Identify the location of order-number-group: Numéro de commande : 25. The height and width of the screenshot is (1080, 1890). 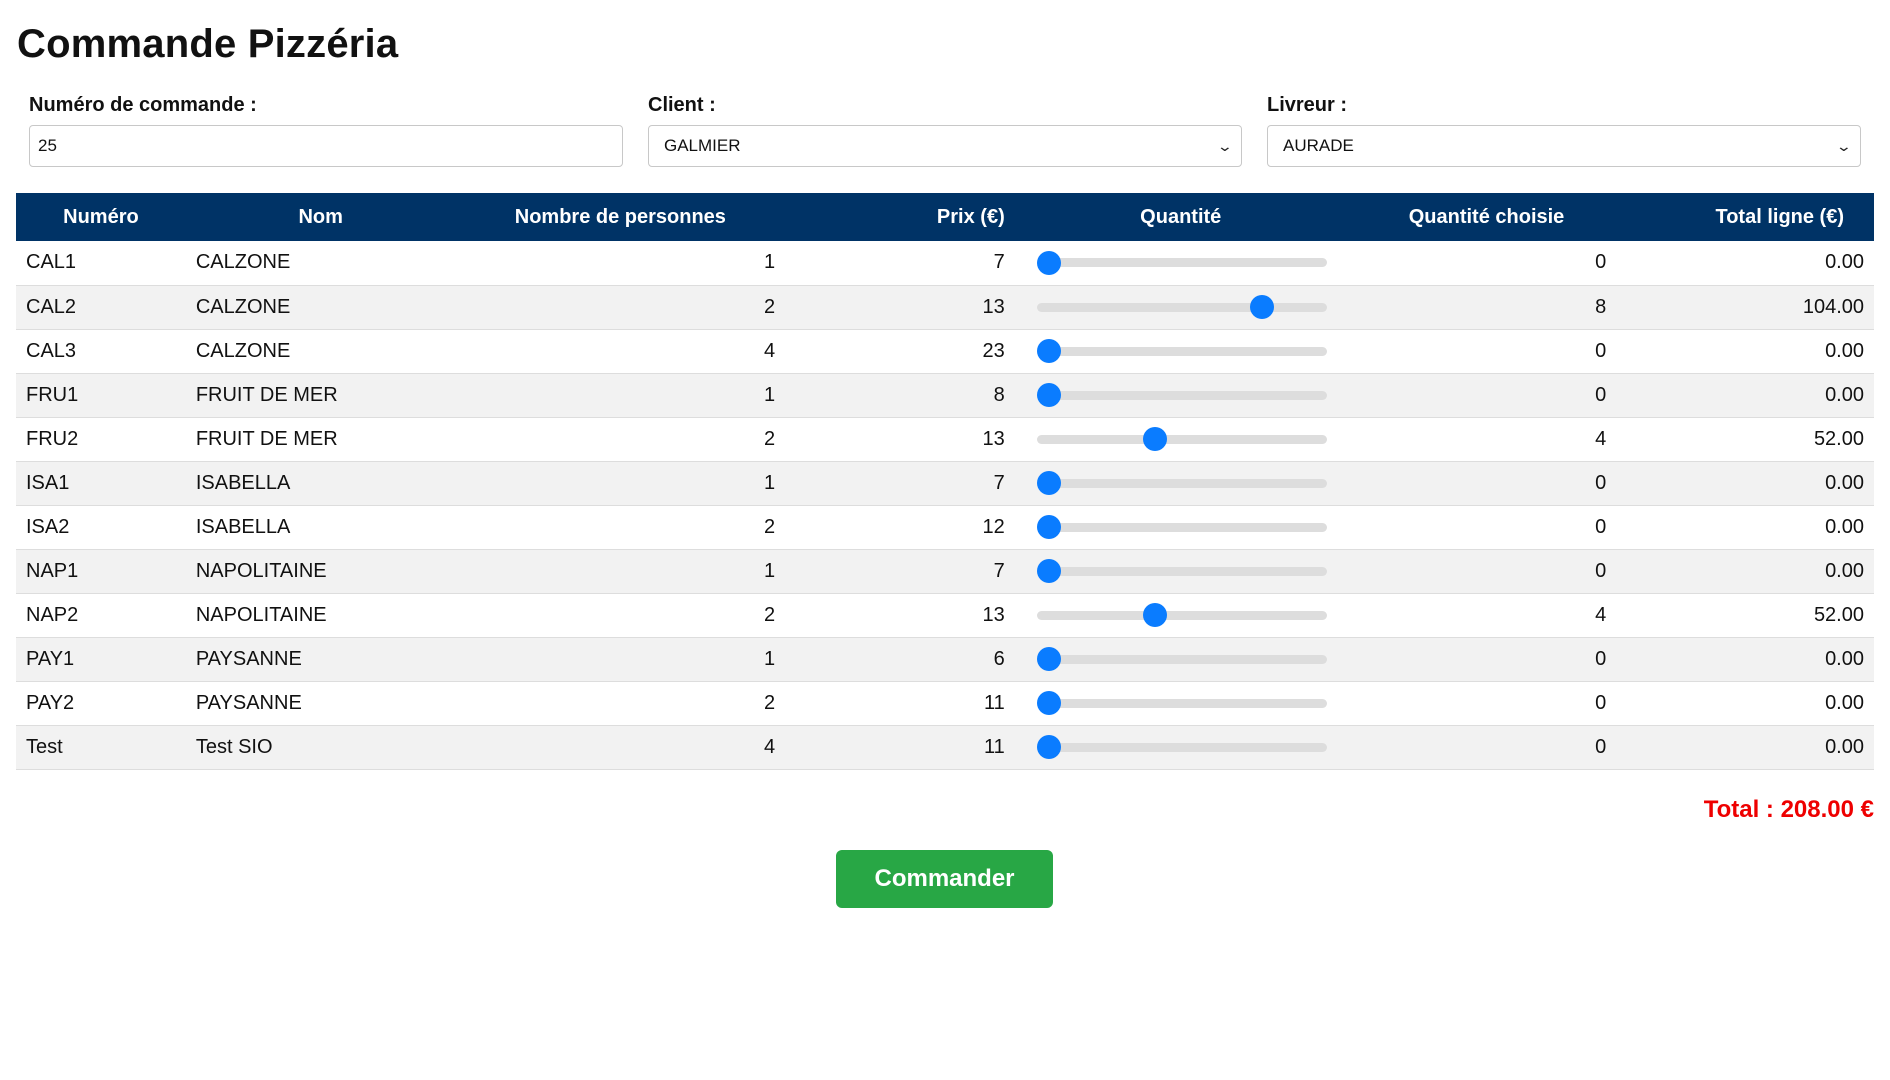
(326, 130).